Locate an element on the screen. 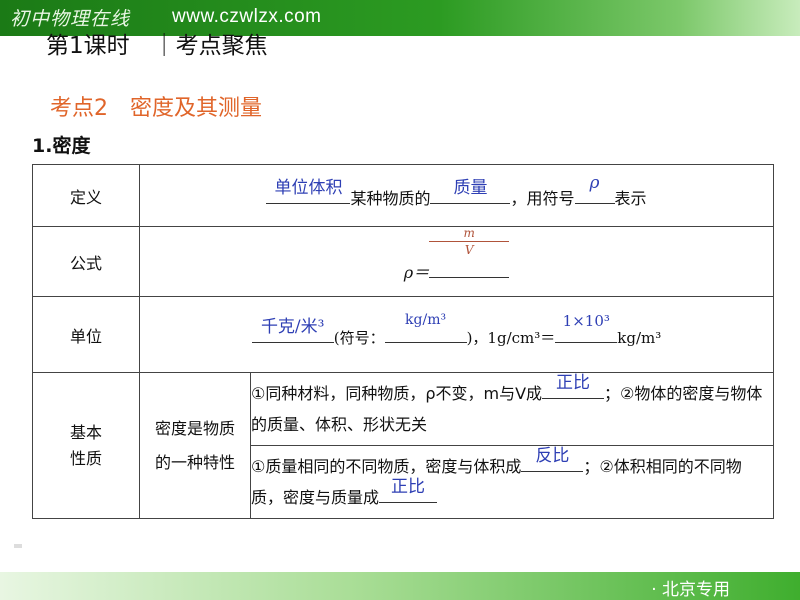 The width and height of the screenshot is (800, 600). formula-fraction: mV is located at coordinates (469, 242).